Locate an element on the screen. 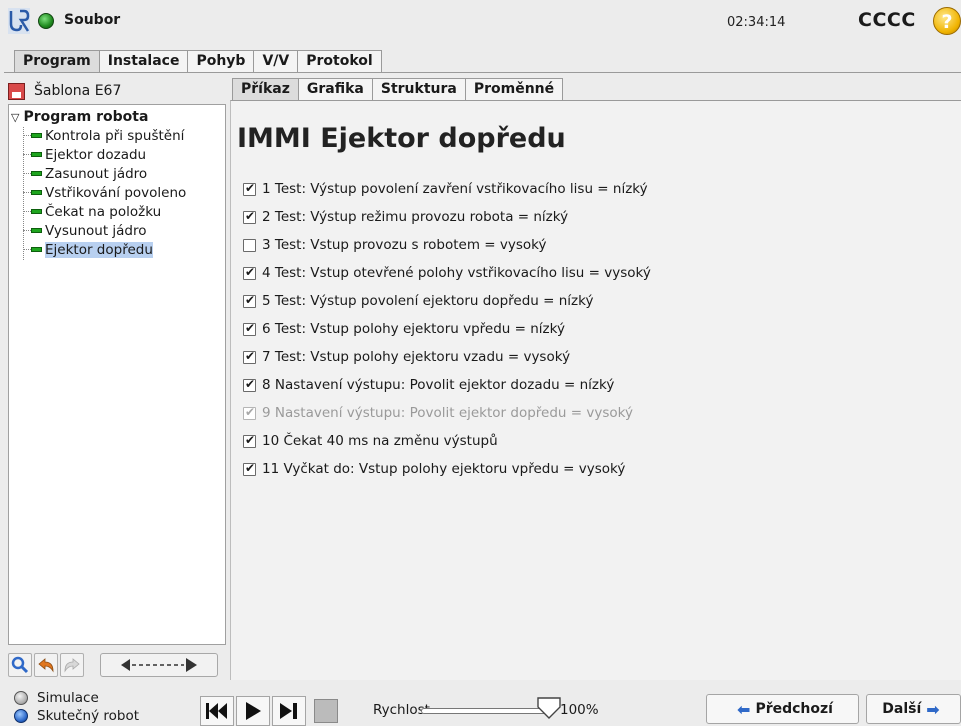 The image size is (961, 726). file-menu: Soubor is located at coordinates (92, 20).